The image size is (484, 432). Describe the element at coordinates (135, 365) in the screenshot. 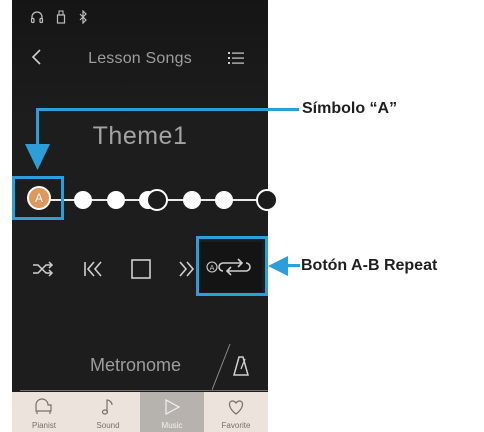

I see `metronome-label: Metronome` at that location.